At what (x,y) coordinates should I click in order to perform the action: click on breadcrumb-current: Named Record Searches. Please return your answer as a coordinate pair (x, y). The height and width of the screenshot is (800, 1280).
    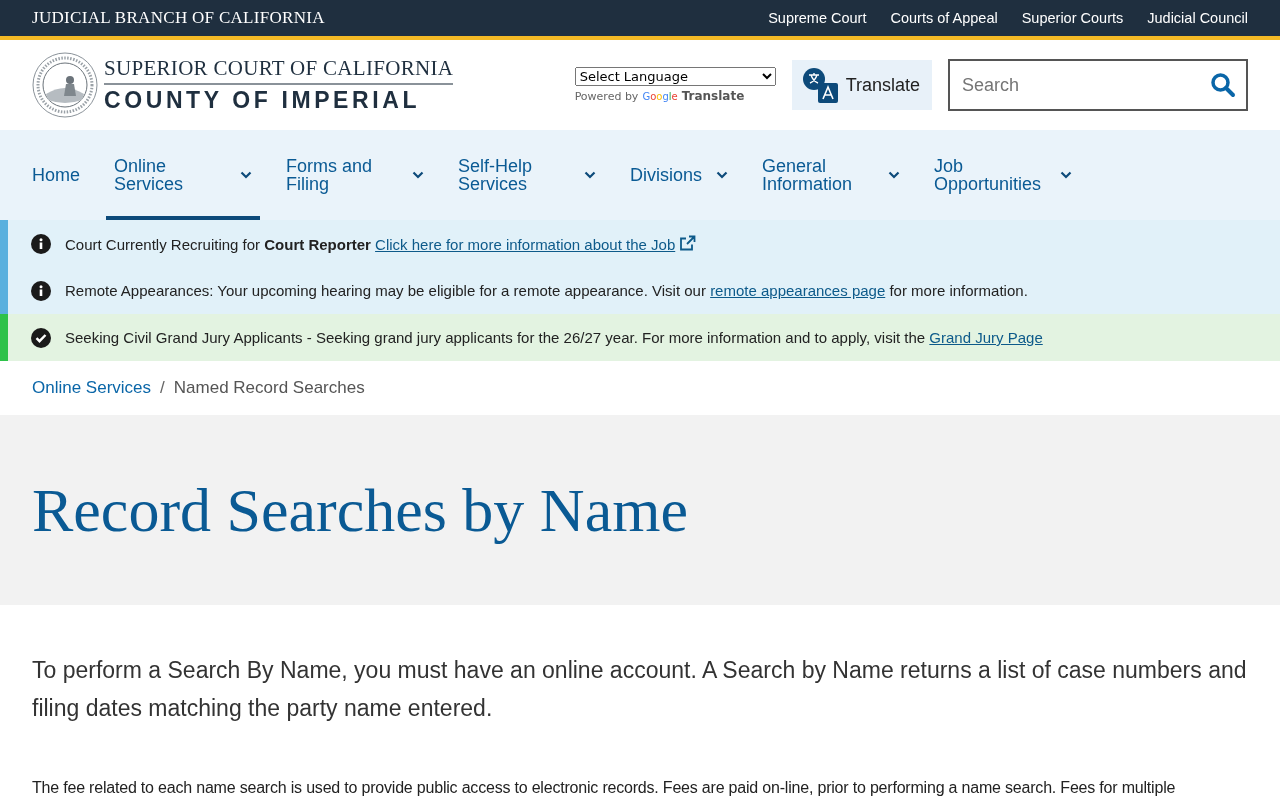
    Looking at the image, I should click on (269, 388).